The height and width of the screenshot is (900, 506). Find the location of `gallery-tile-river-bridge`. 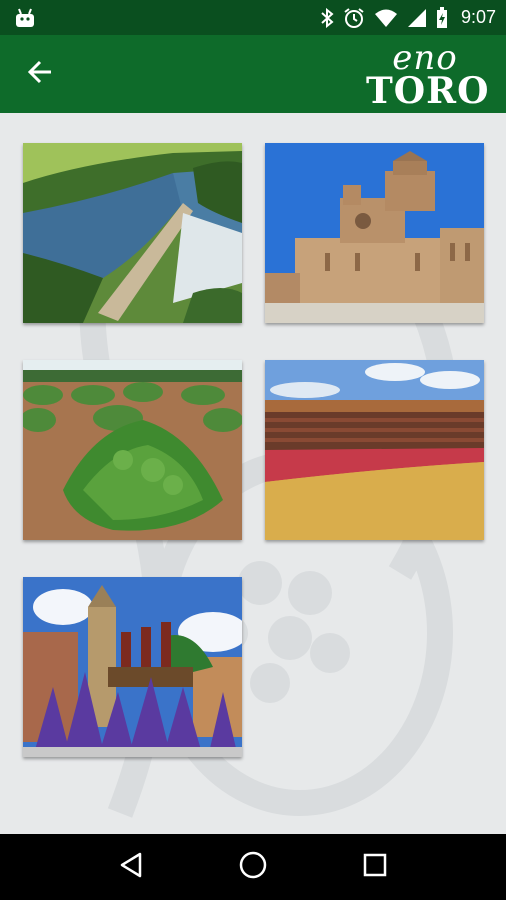

gallery-tile-river-bridge is located at coordinates (132, 233).